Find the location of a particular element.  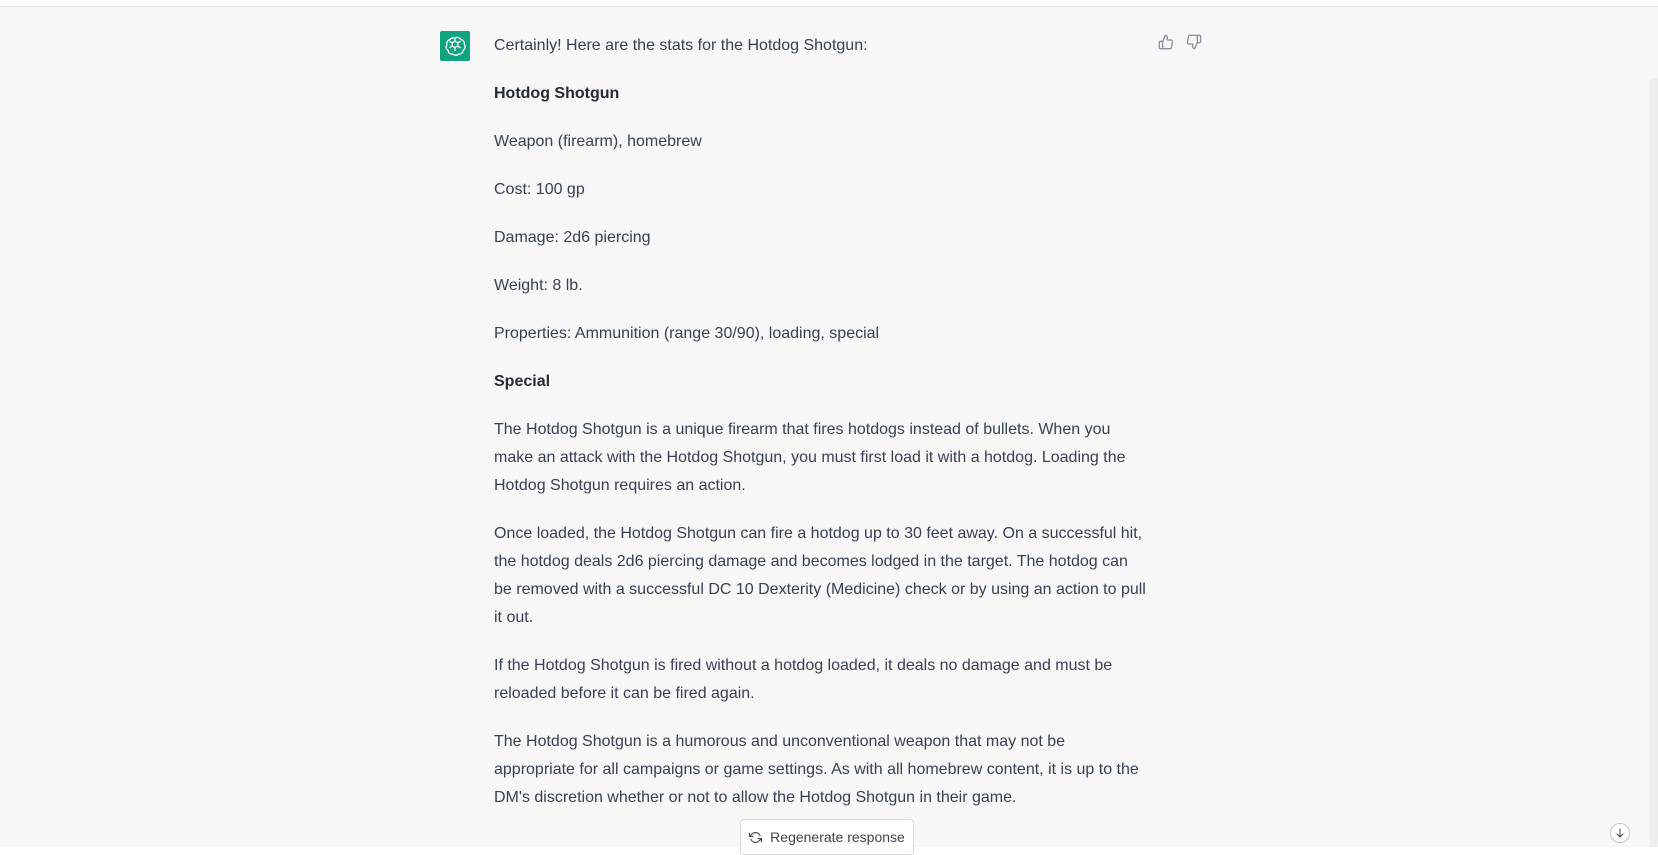

item-damage: Damage: 2d6 piercing is located at coordinates (572, 237).